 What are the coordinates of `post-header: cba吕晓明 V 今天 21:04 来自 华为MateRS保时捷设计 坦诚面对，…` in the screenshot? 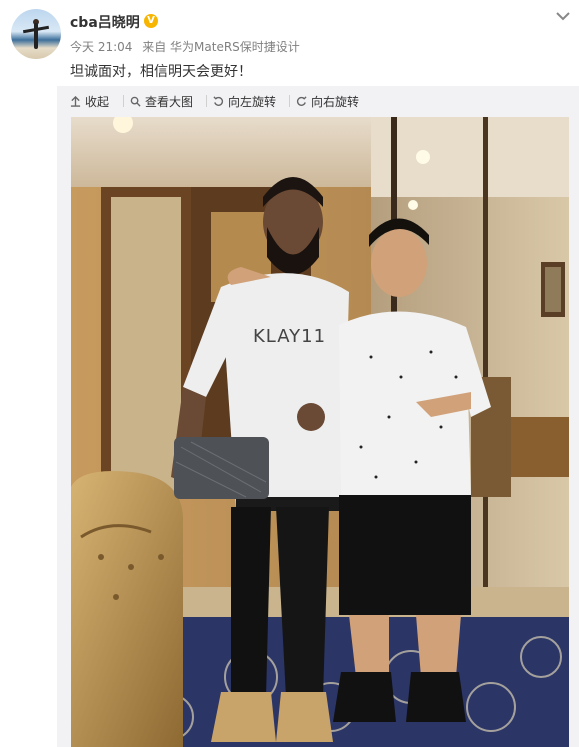 It's located at (289, 42).